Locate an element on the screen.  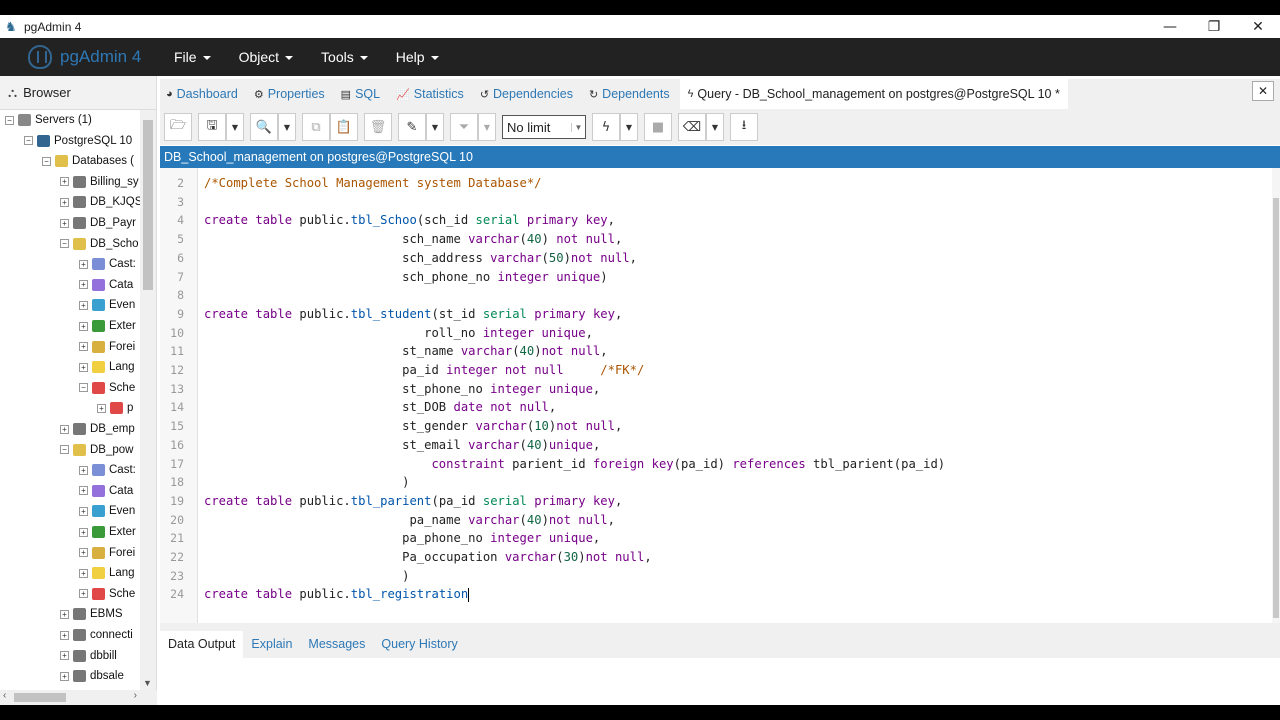
tree-item: − DB_pow is located at coordinates (96, 450).